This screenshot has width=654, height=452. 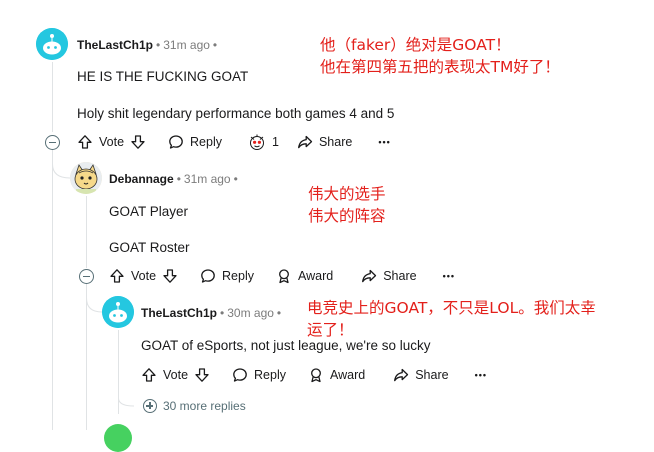 I want to click on cat-avatar-icon, so click(x=86, y=178).